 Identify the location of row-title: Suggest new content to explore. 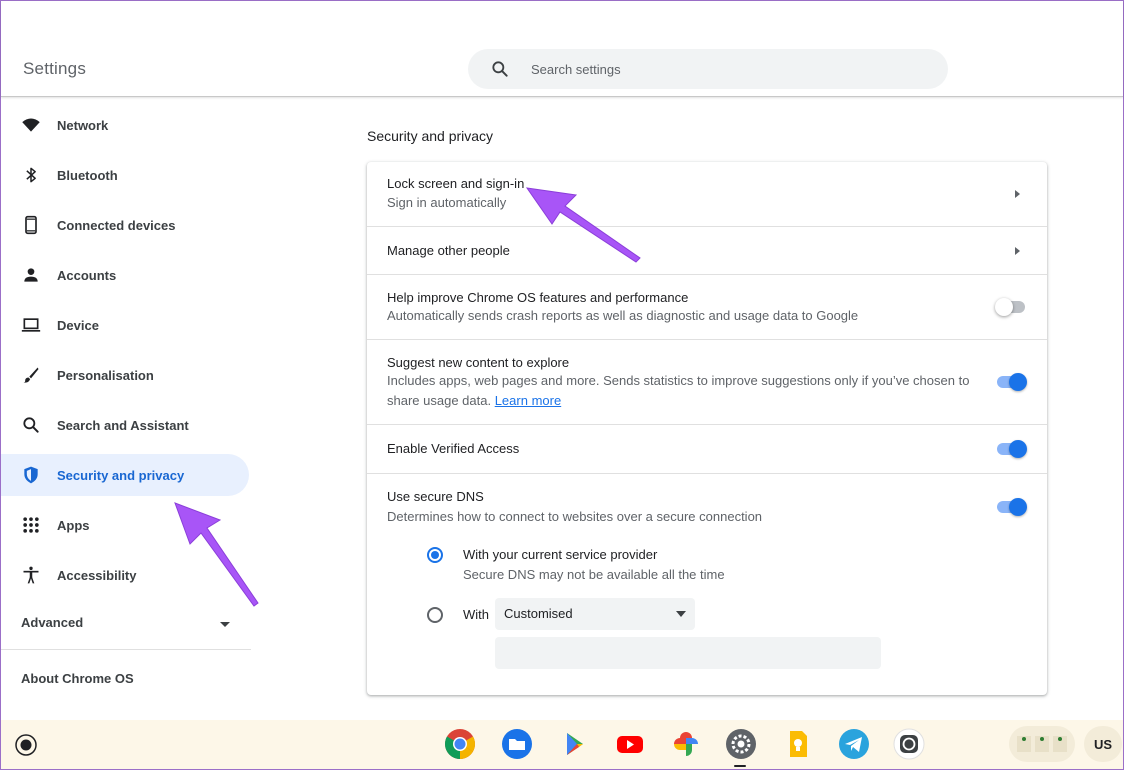
(478, 362).